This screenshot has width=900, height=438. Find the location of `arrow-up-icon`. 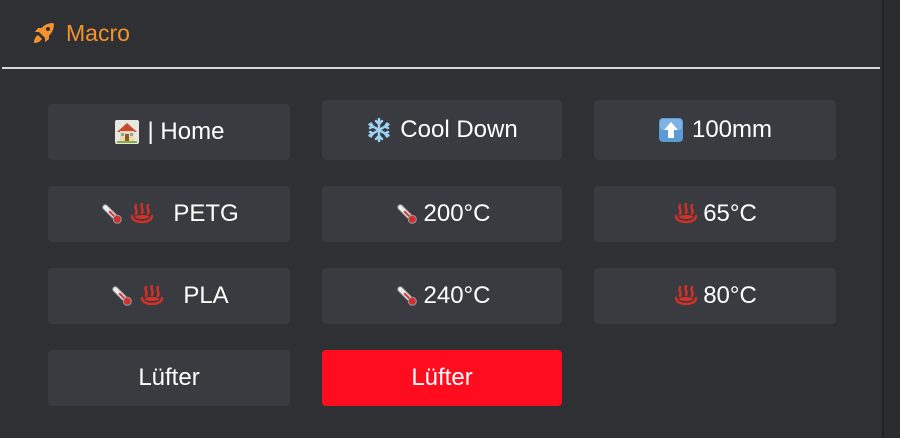

arrow-up-icon is located at coordinates (671, 130).